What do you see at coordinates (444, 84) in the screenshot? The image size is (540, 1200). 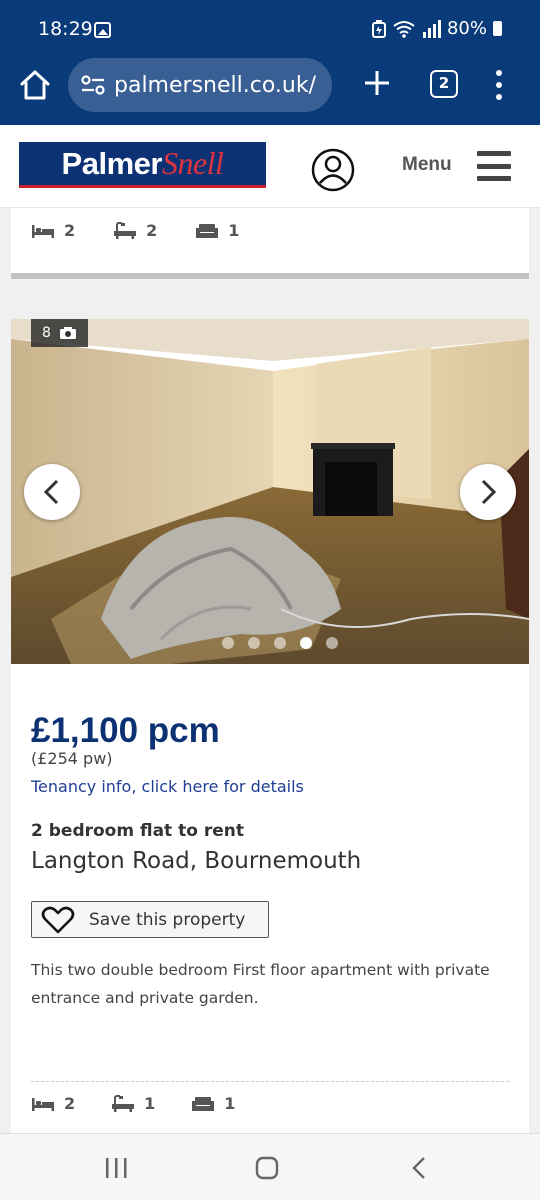 I see `tab-switcher-button: 2` at bounding box center [444, 84].